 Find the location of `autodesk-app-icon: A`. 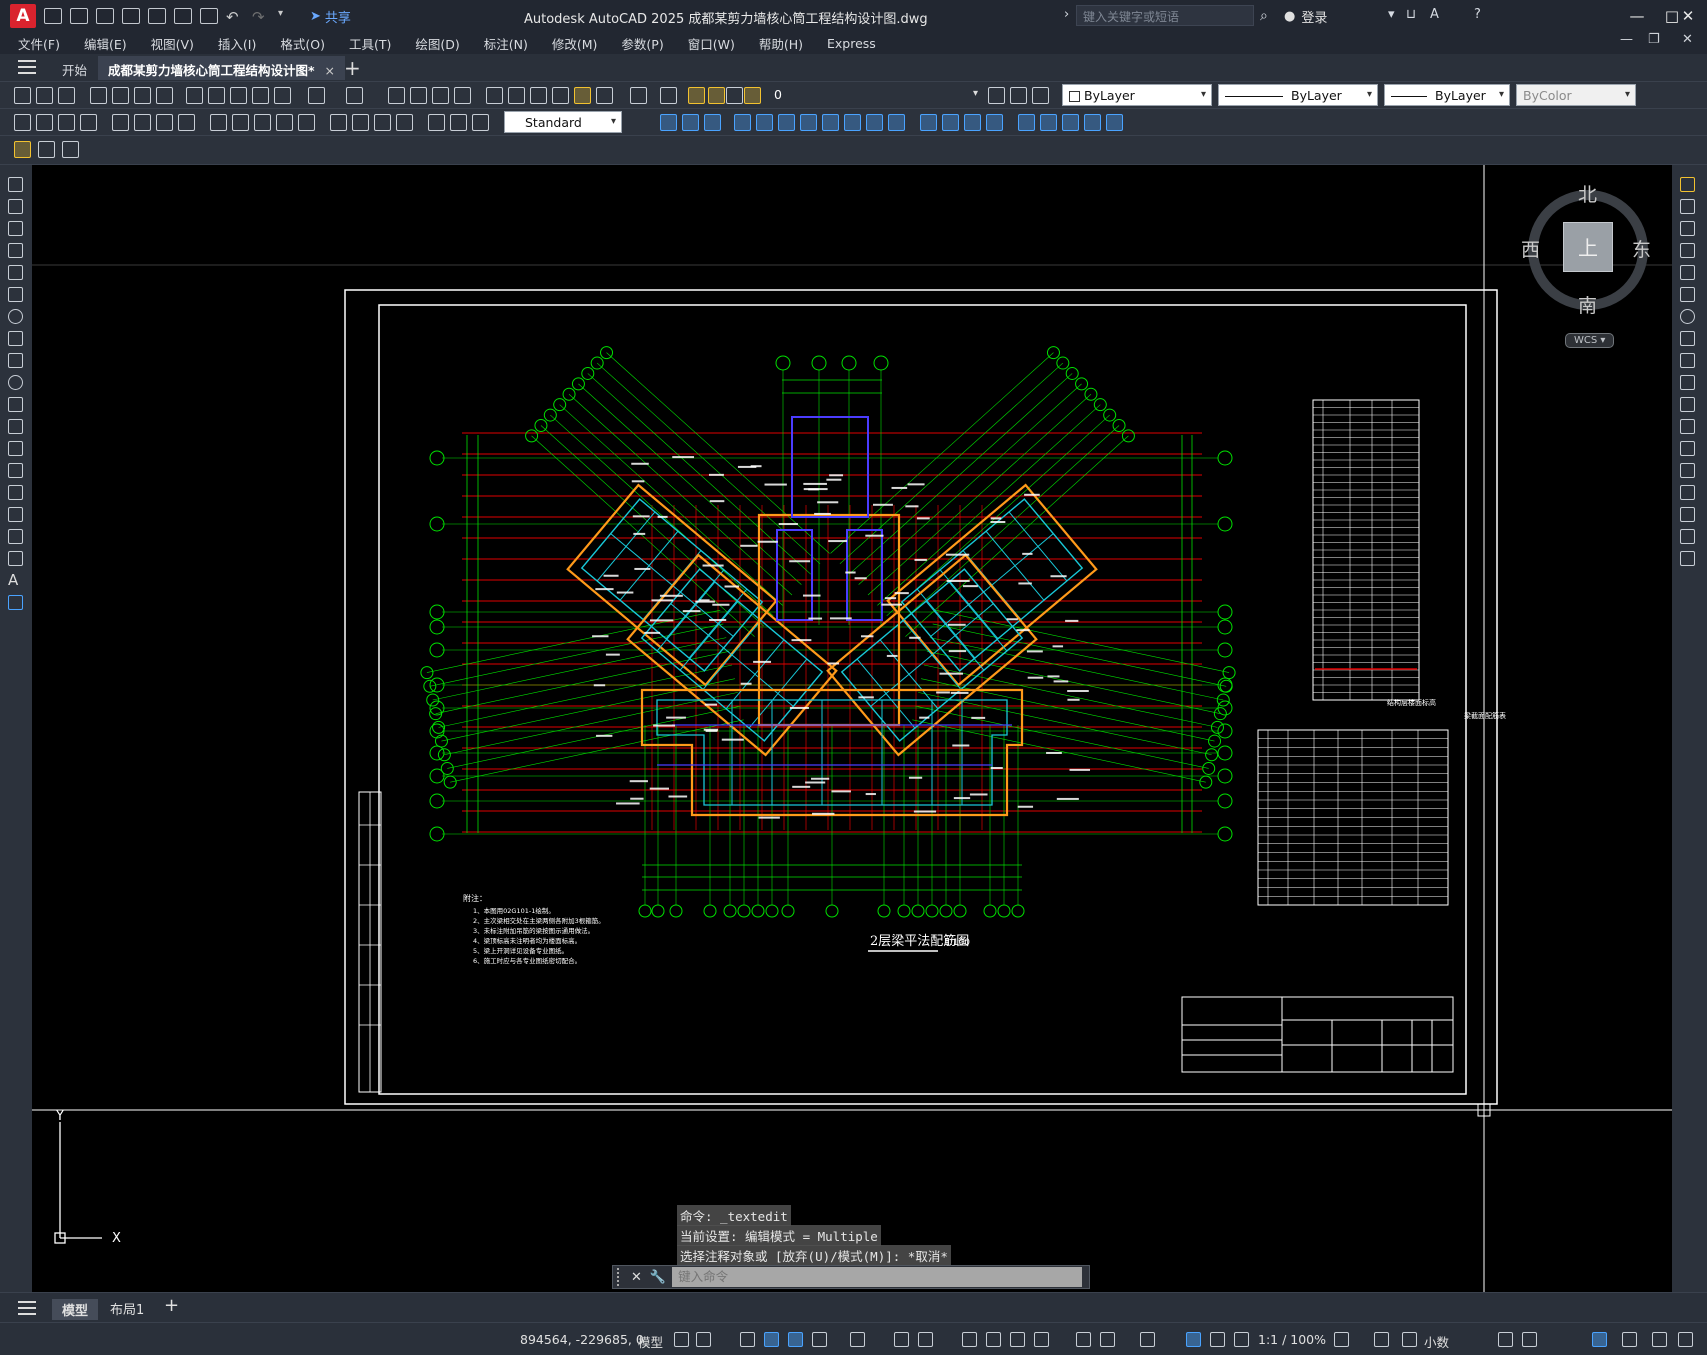

autodesk-app-icon: A is located at coordinates (1434, 14).